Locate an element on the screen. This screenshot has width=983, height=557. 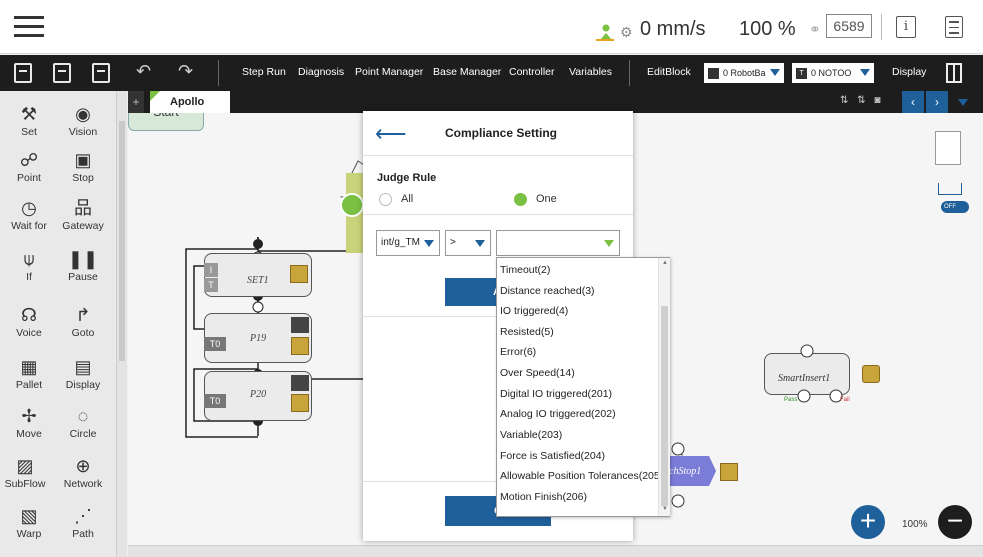
zoom-out-button: − is located at coordinates (955, 522).